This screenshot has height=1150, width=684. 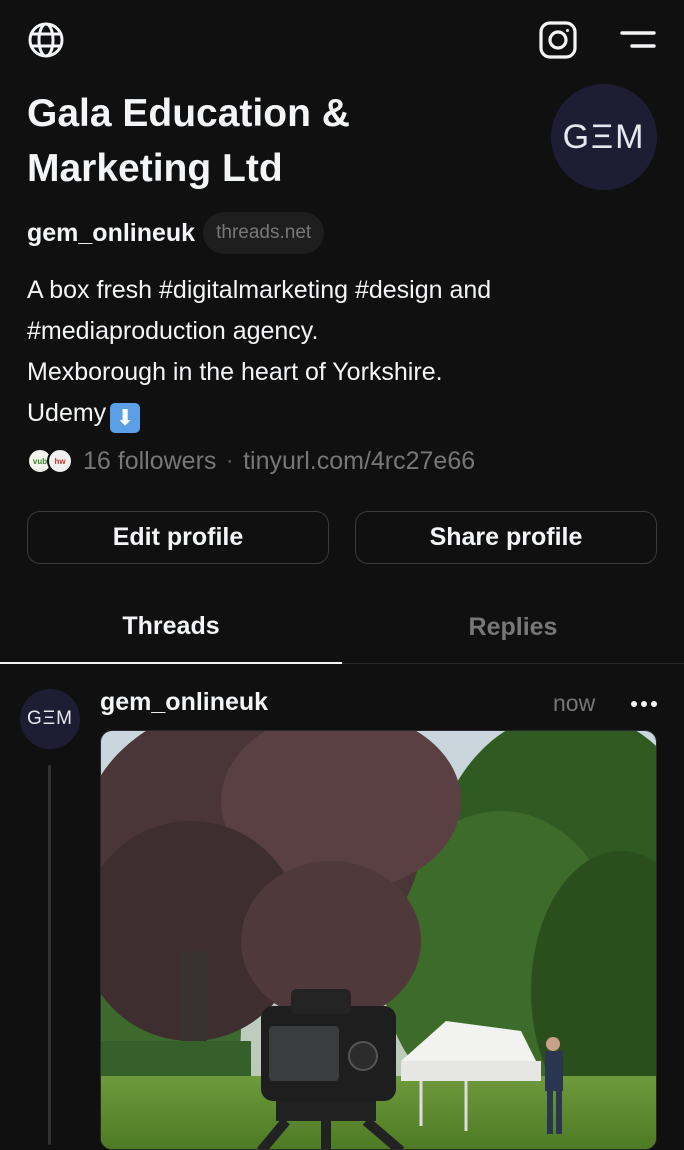 I want to click on tab-threads: Threads, so click(x=171, y=627).